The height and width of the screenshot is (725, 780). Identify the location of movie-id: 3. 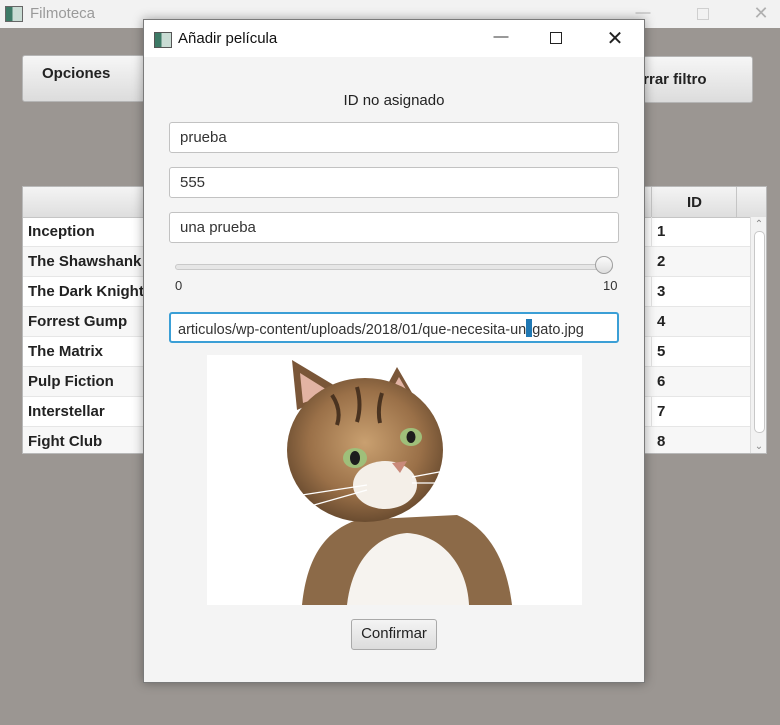
(661, 291).